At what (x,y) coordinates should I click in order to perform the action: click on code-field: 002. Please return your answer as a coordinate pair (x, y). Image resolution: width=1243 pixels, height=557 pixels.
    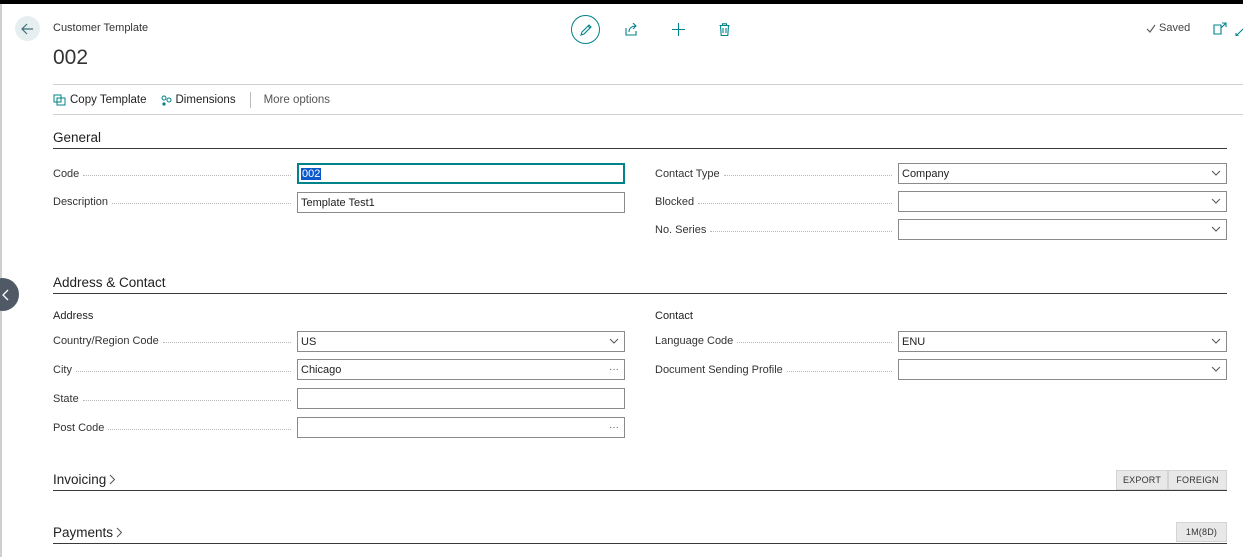
    Looking at the image, I should click on (461, 173).